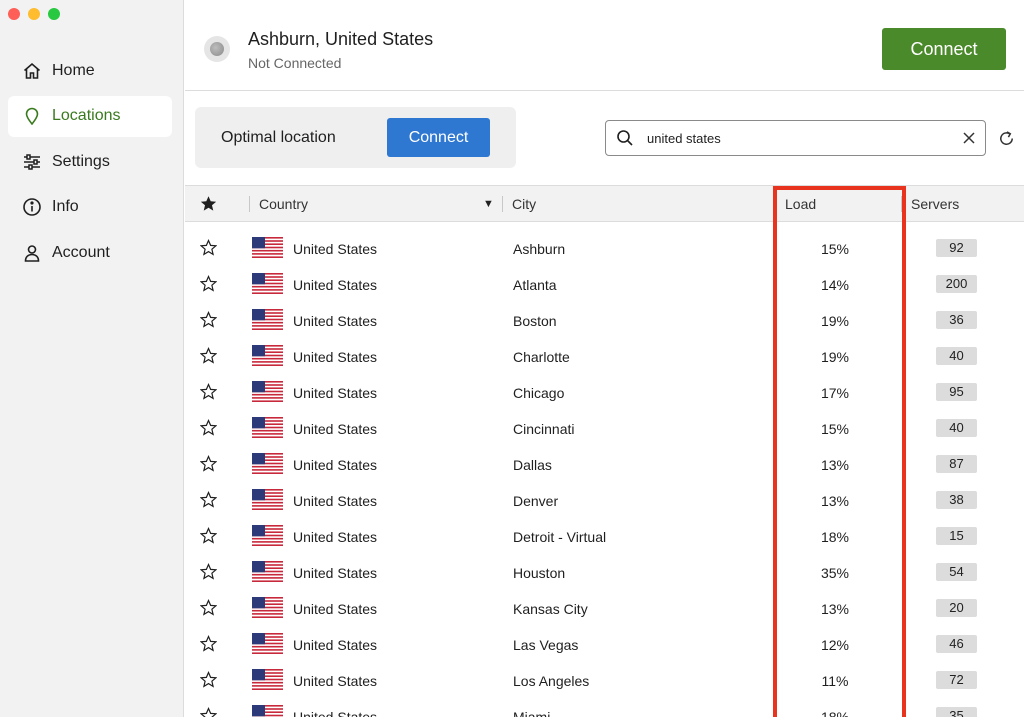 The image size is (1024, 717). What do you see at coordinates (797, 138) in the screenshot?
I see `search-input` at bounding box center [797, 138].